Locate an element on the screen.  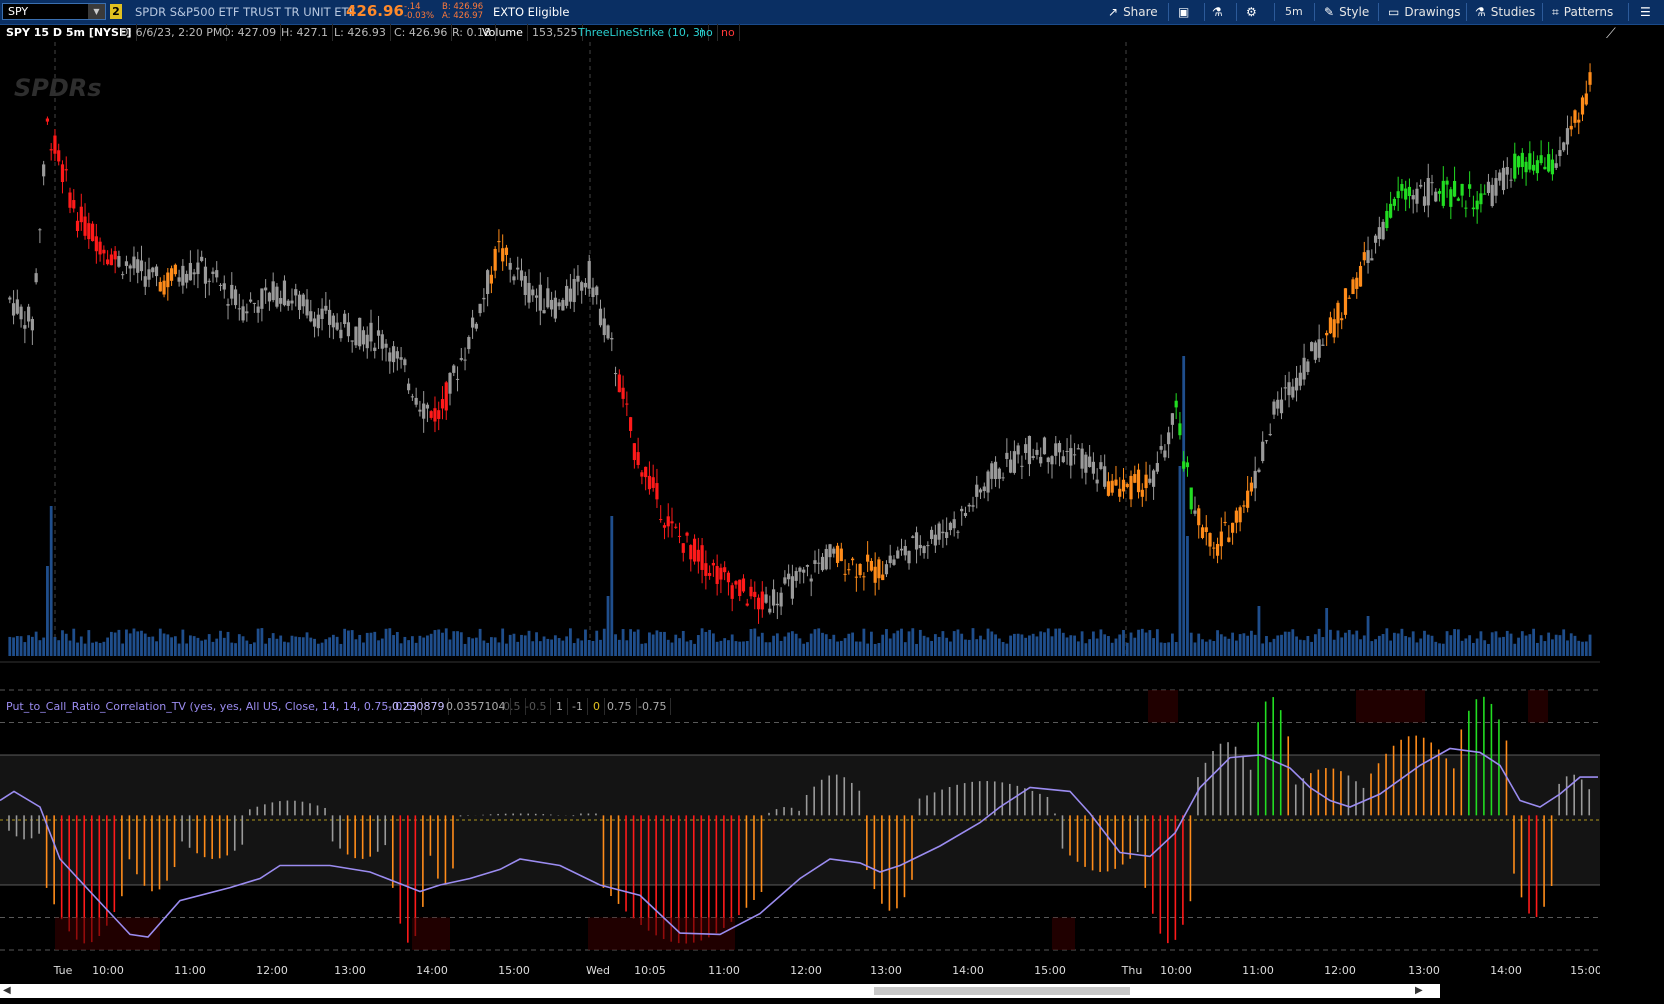
chart-settings-button: ▣ is located at coordinates (1186, 12).